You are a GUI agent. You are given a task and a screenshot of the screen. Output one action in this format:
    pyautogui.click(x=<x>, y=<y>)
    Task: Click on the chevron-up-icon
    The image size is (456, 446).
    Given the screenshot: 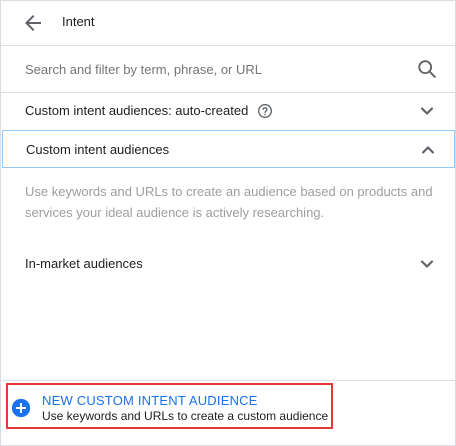 What is the action you would take?
    pyautogui.click(x=428, y=150)
    